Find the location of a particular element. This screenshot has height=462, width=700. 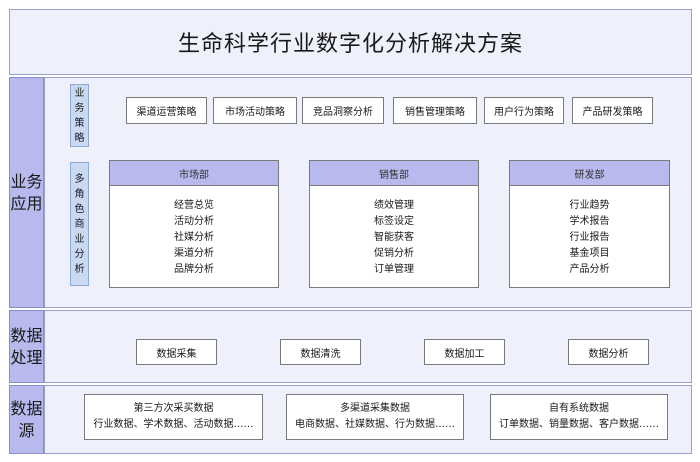

processing-step: 数据加工 is located at coordinates (464, 352).